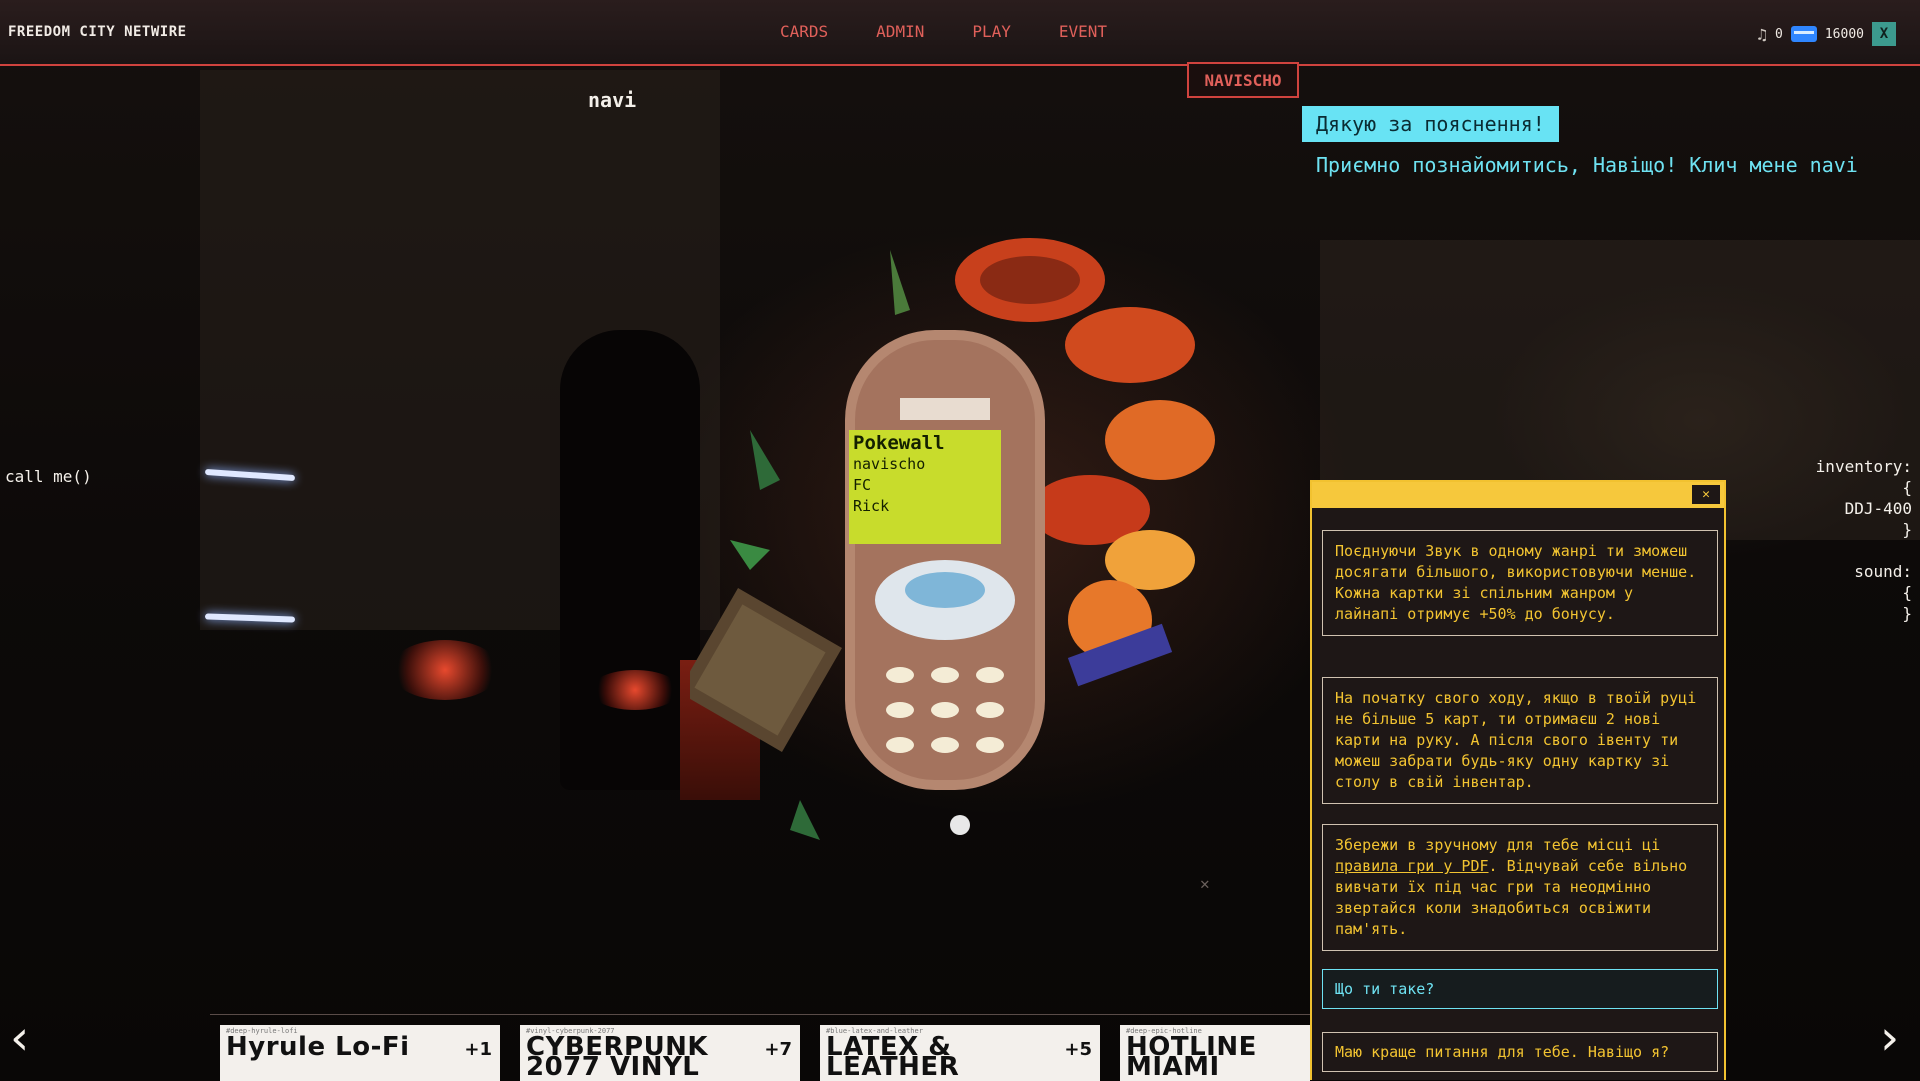 The width and height of the screenshot is (1920, 1081). What do you see at coordinates (960, 825) in the screenshot?
I see `bead` at bounding box center [960, 825].